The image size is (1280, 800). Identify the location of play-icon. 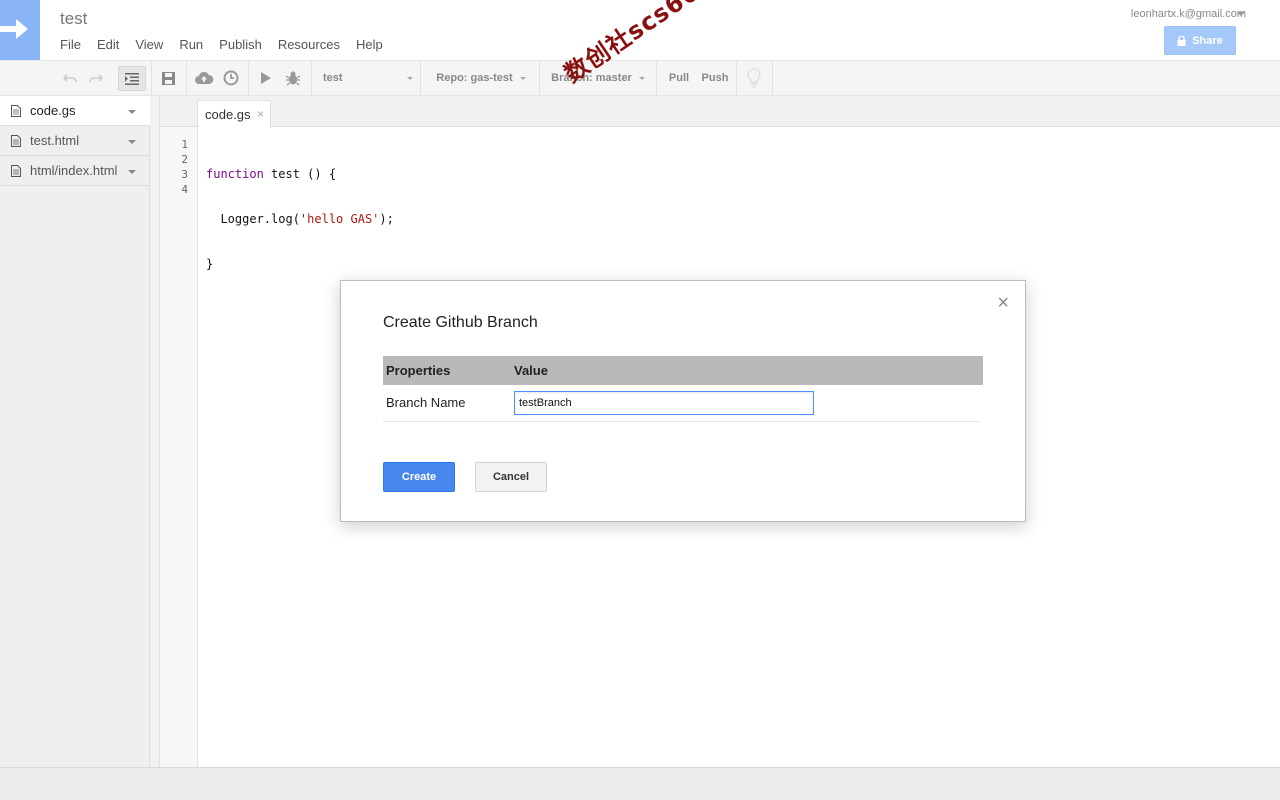
(266, 78).